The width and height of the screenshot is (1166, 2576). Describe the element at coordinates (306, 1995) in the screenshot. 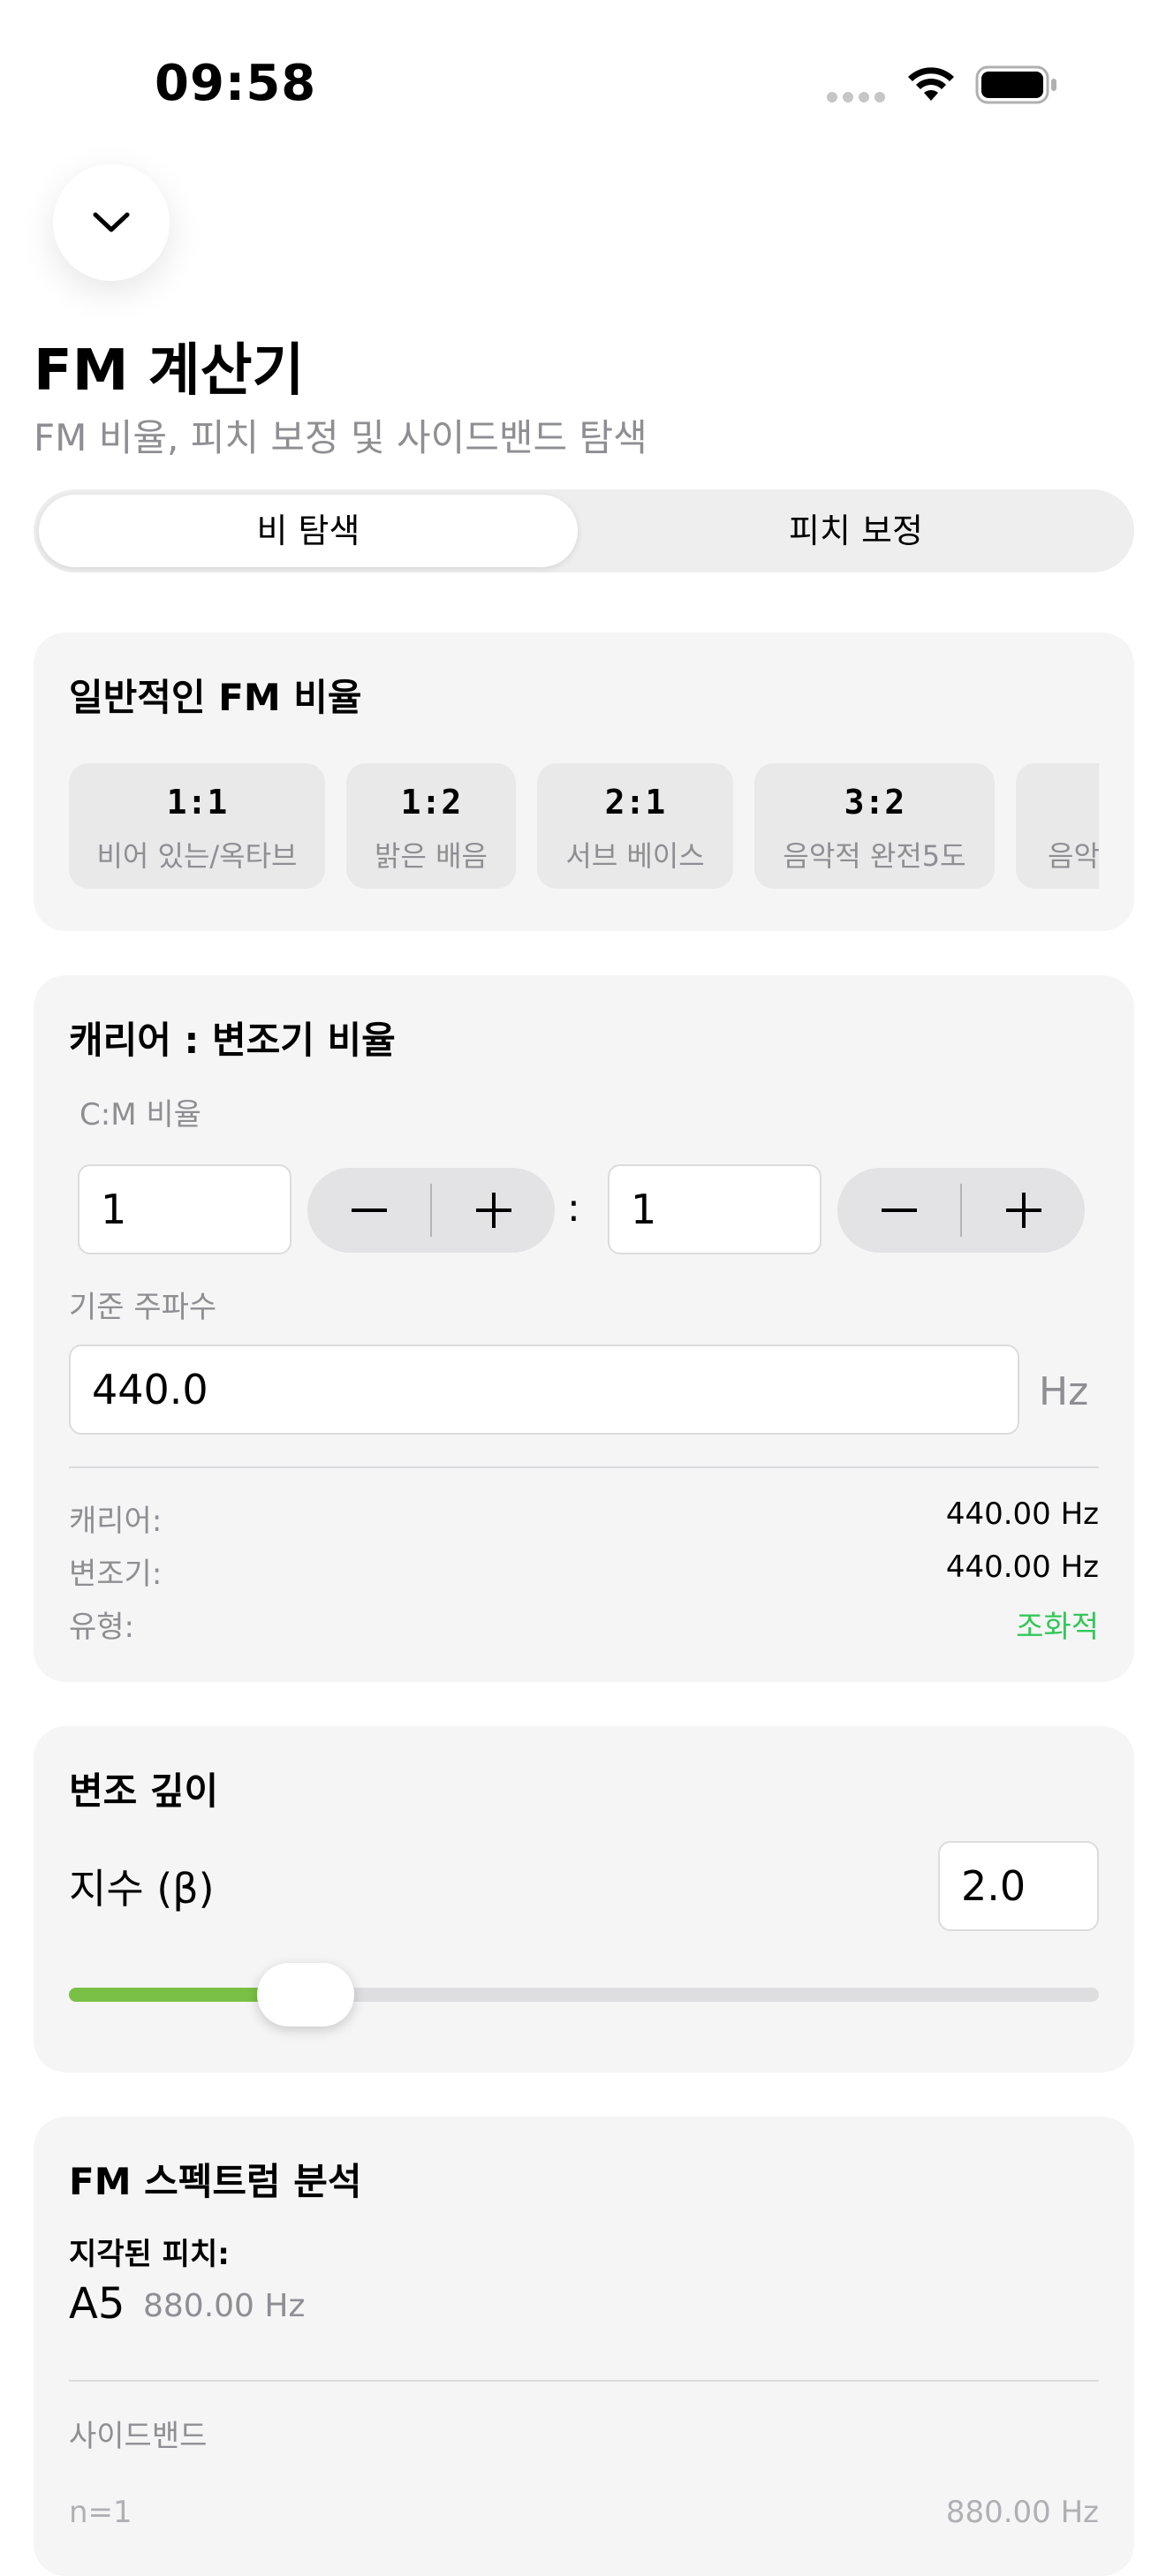

I see `slider-thumb` at that location.